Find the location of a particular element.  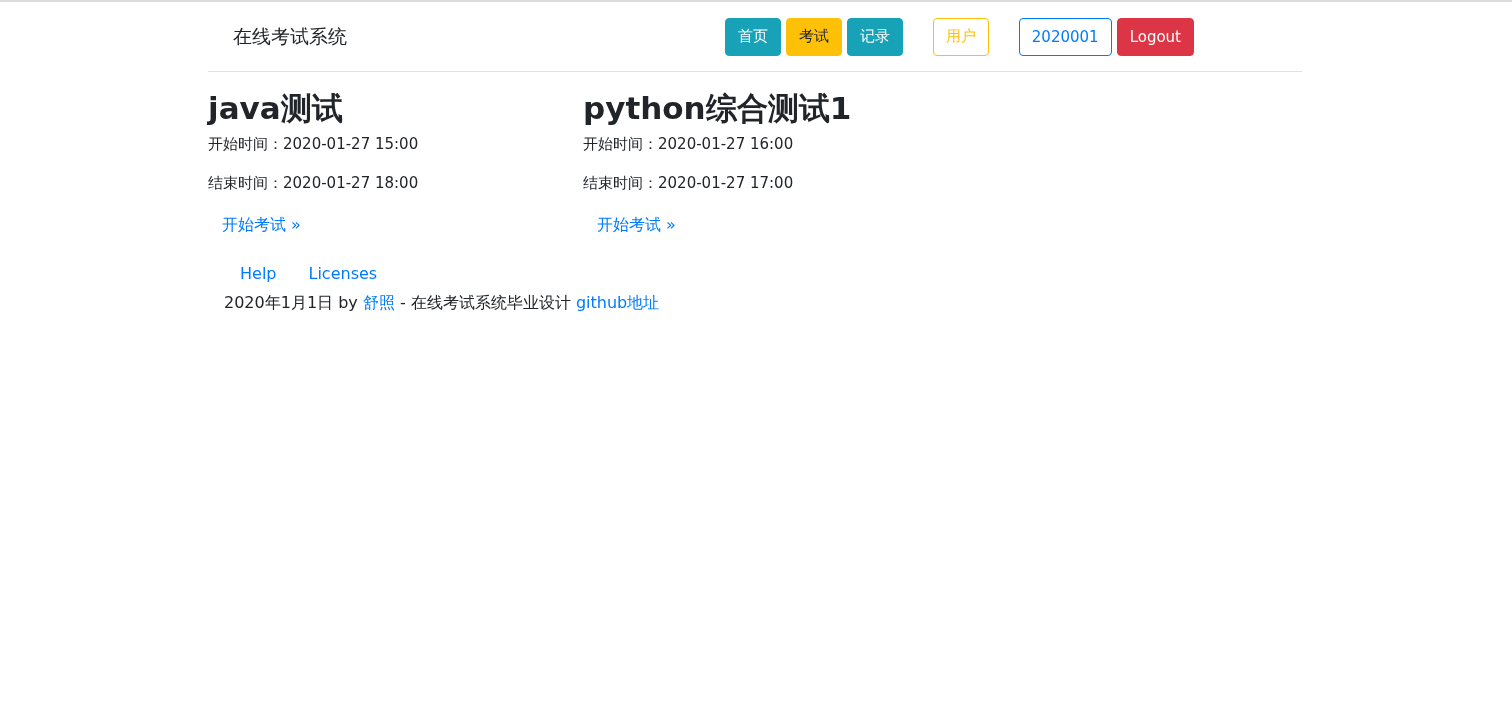

exam-title: java测试 is located at coordinates (276, 109).